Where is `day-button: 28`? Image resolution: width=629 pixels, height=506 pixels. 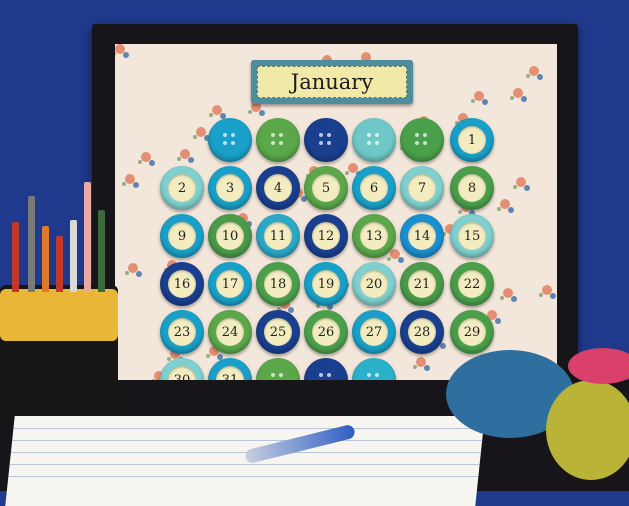 day-button: 28 is located at coordinates (422, 332).